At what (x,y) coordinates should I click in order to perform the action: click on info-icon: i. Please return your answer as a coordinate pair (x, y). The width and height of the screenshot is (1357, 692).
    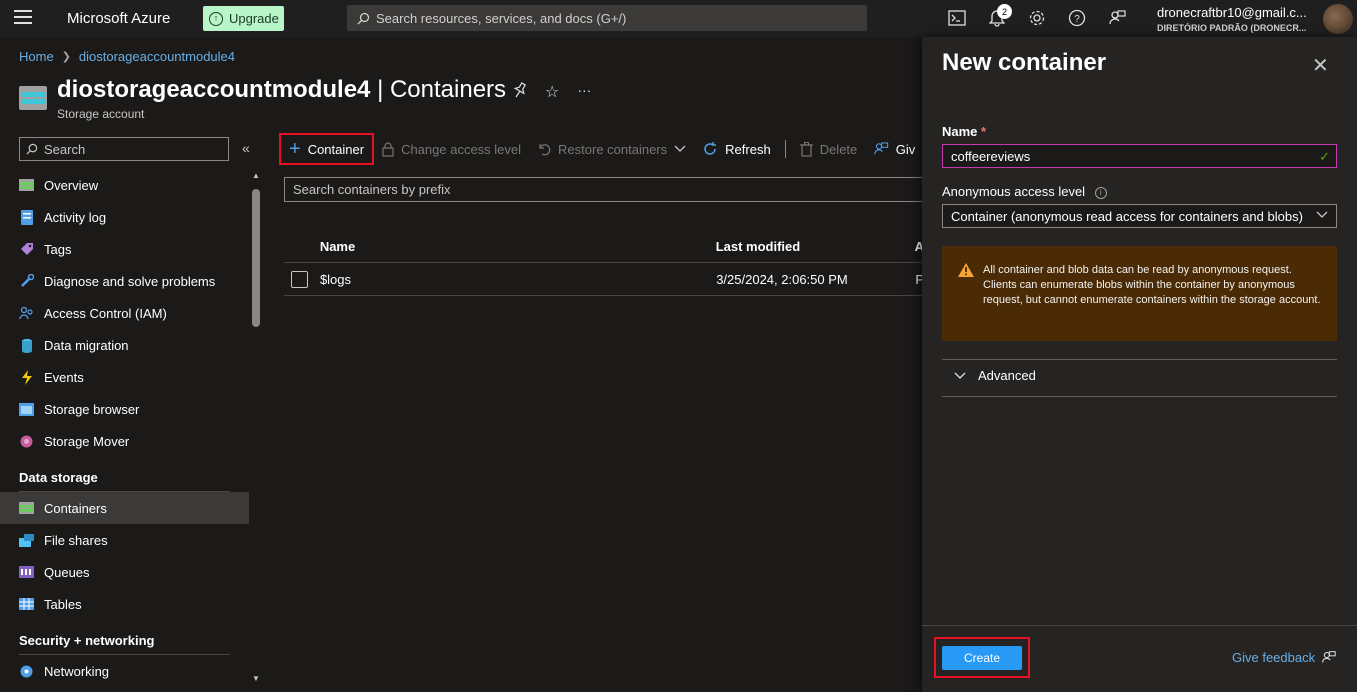
    Looking at the image, I should click on (1100, 192).